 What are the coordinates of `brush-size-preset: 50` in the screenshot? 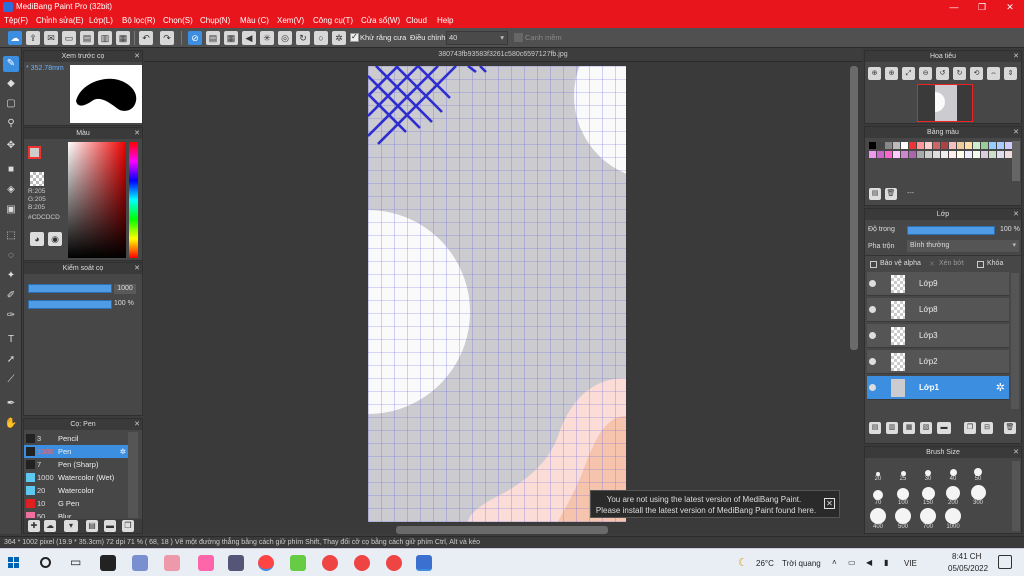 It's located at (978, 473).